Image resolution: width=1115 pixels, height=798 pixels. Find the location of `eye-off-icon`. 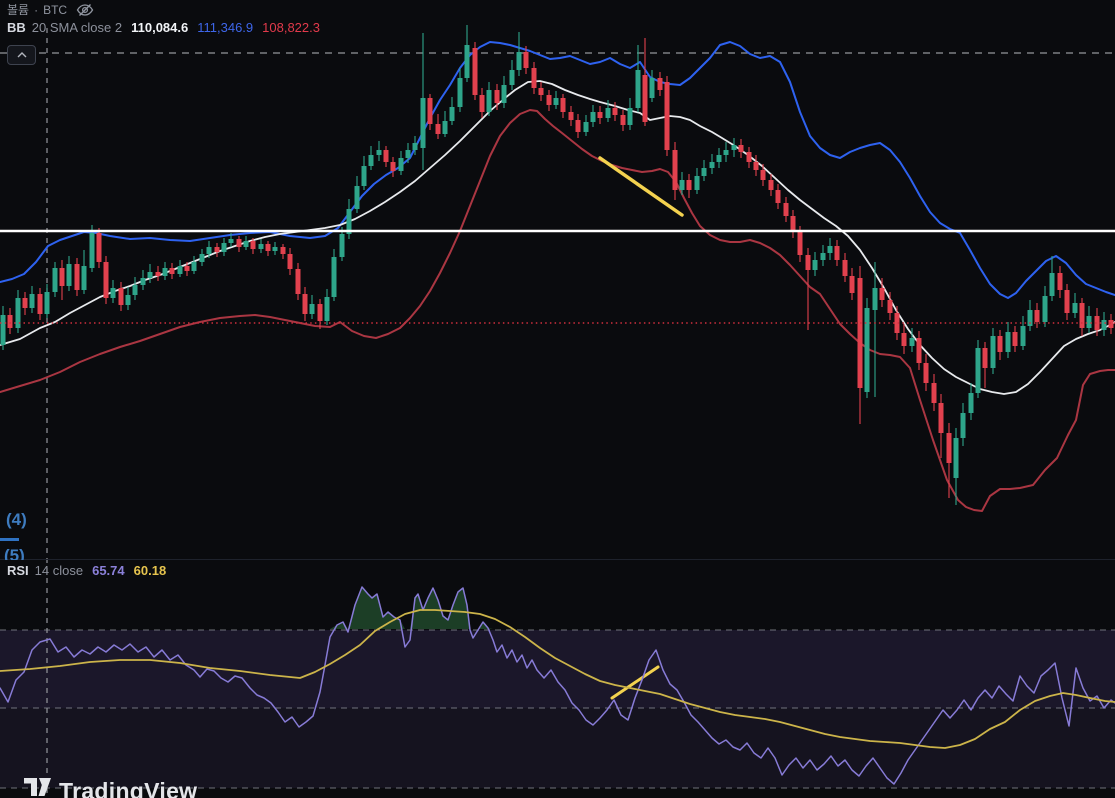

eye-off-icon is located at coordinates (85, 10).